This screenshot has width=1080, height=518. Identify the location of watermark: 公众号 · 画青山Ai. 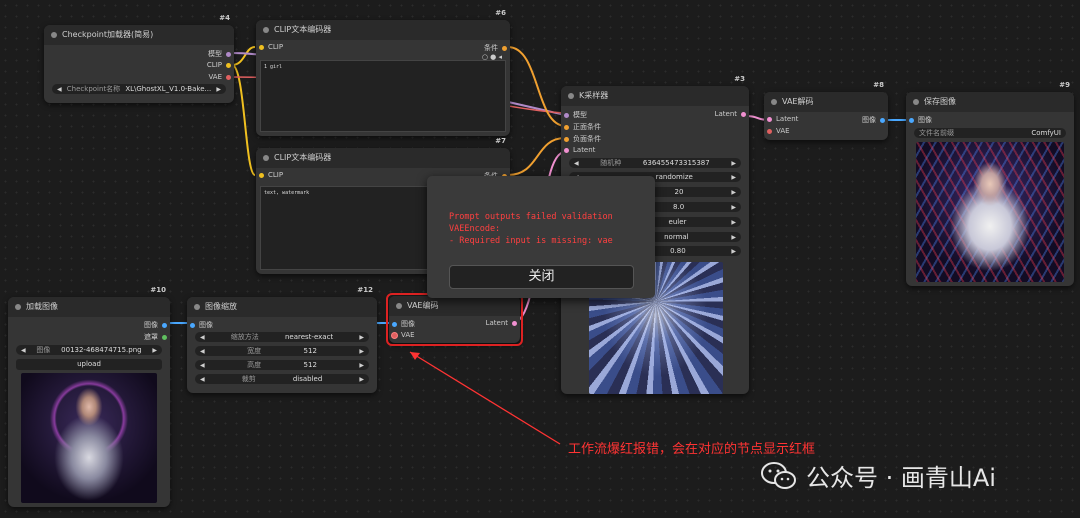
(878, 475).